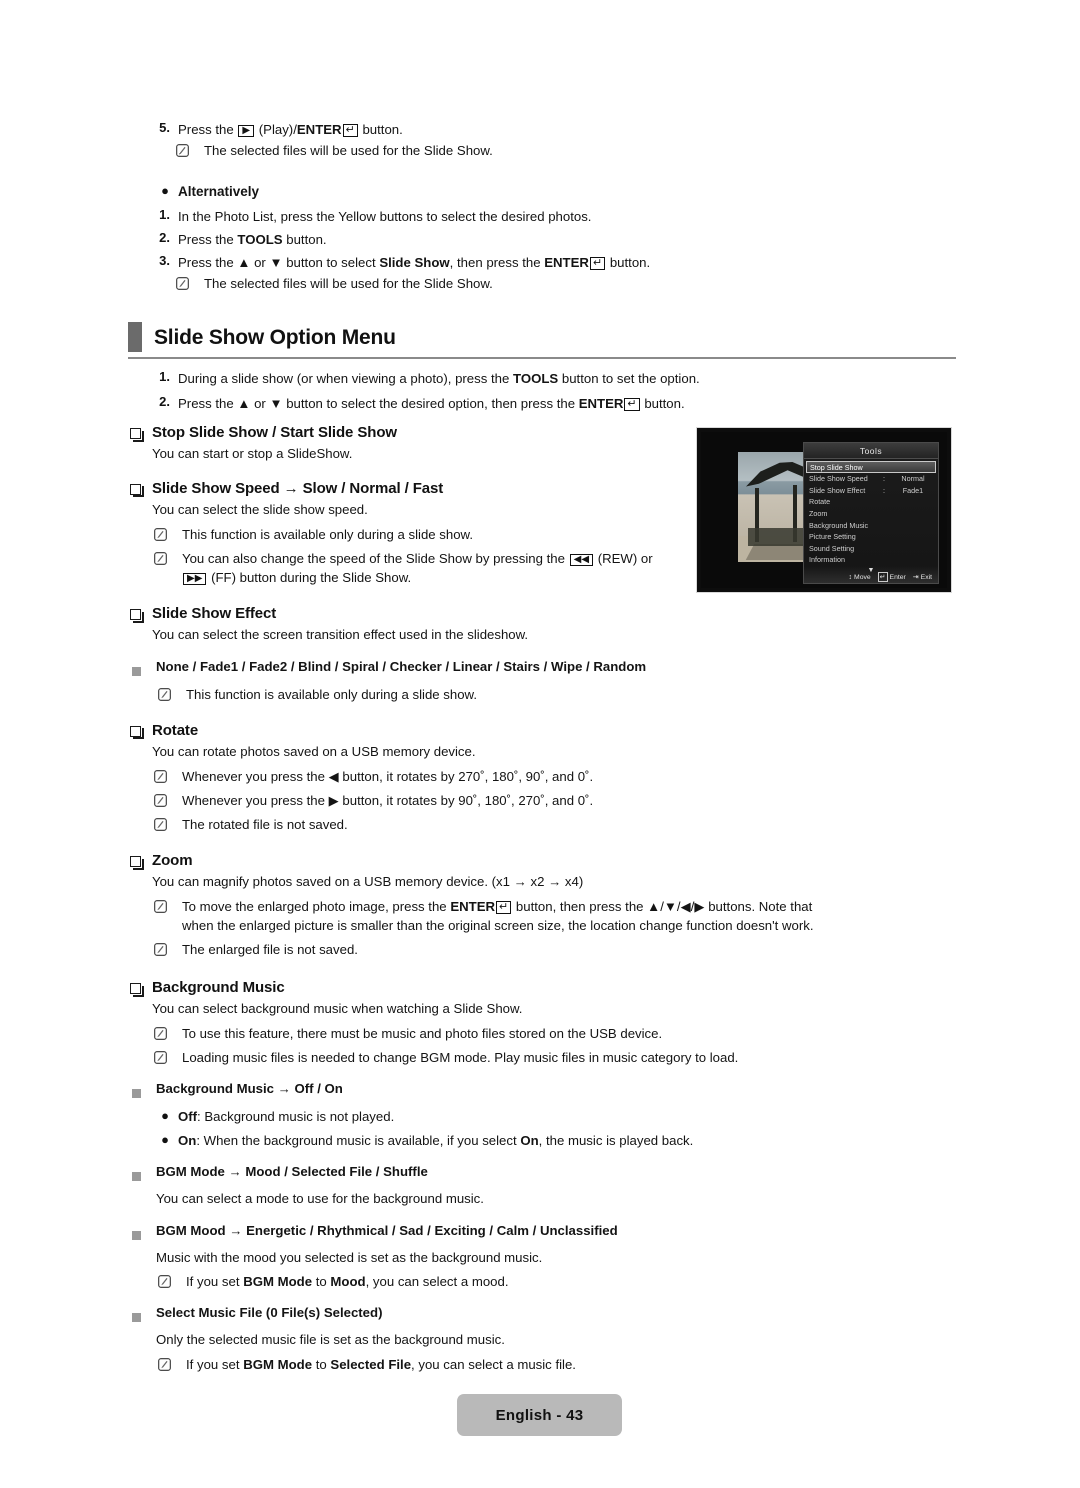 Image resolution: width=1080 pixels, height=1488 pixels. Describe the element at coordinates (871, 502) in the screenshot. I see `tools-menu-item-rotate: Rotate` at that location.